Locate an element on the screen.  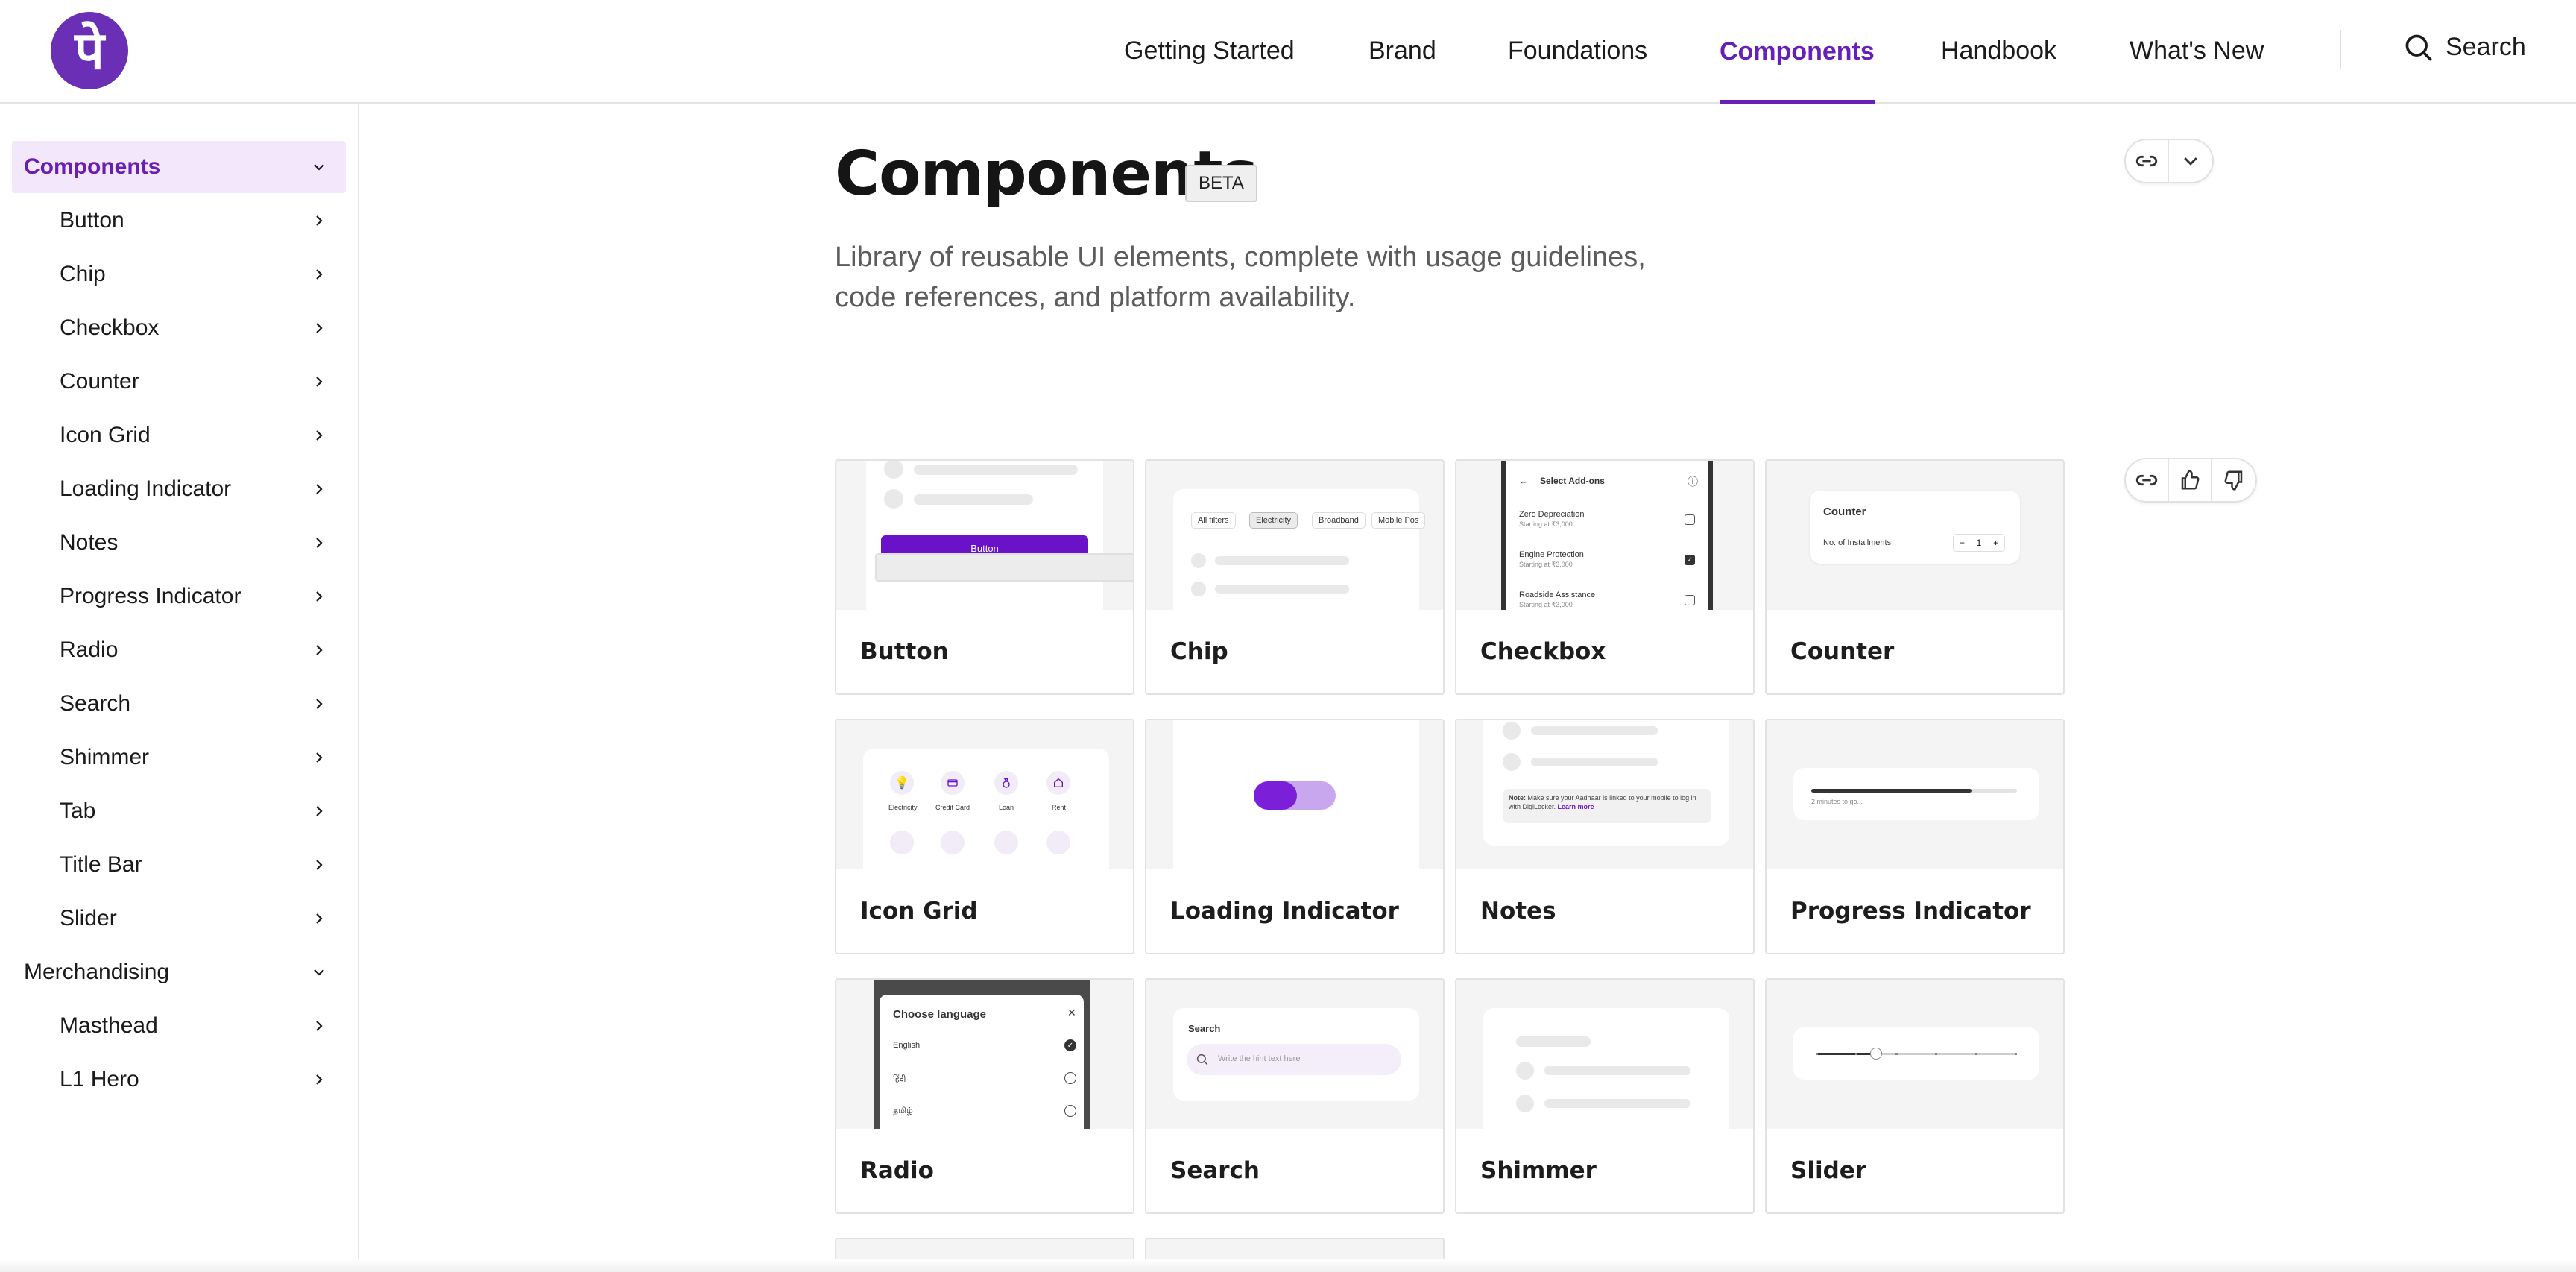
sidebar-item-label: Chip is located at coordinates (83, 274).